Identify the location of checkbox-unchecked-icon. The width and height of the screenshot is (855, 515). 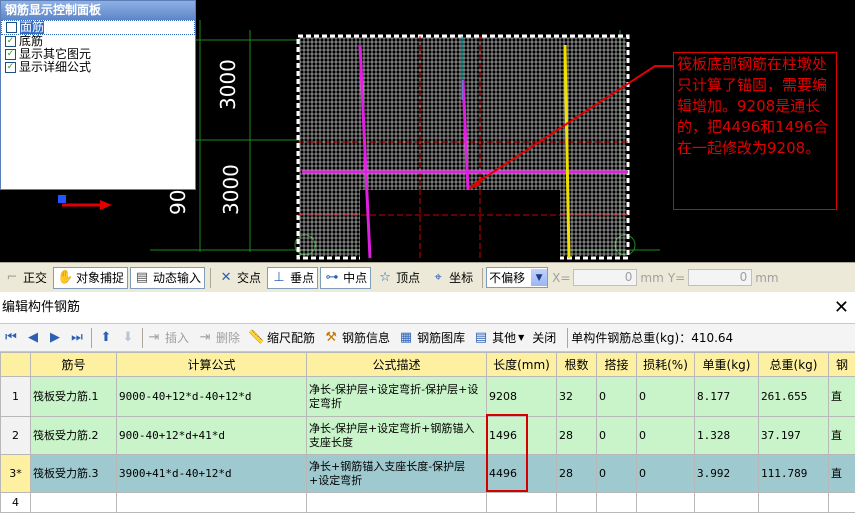
(11, 27).